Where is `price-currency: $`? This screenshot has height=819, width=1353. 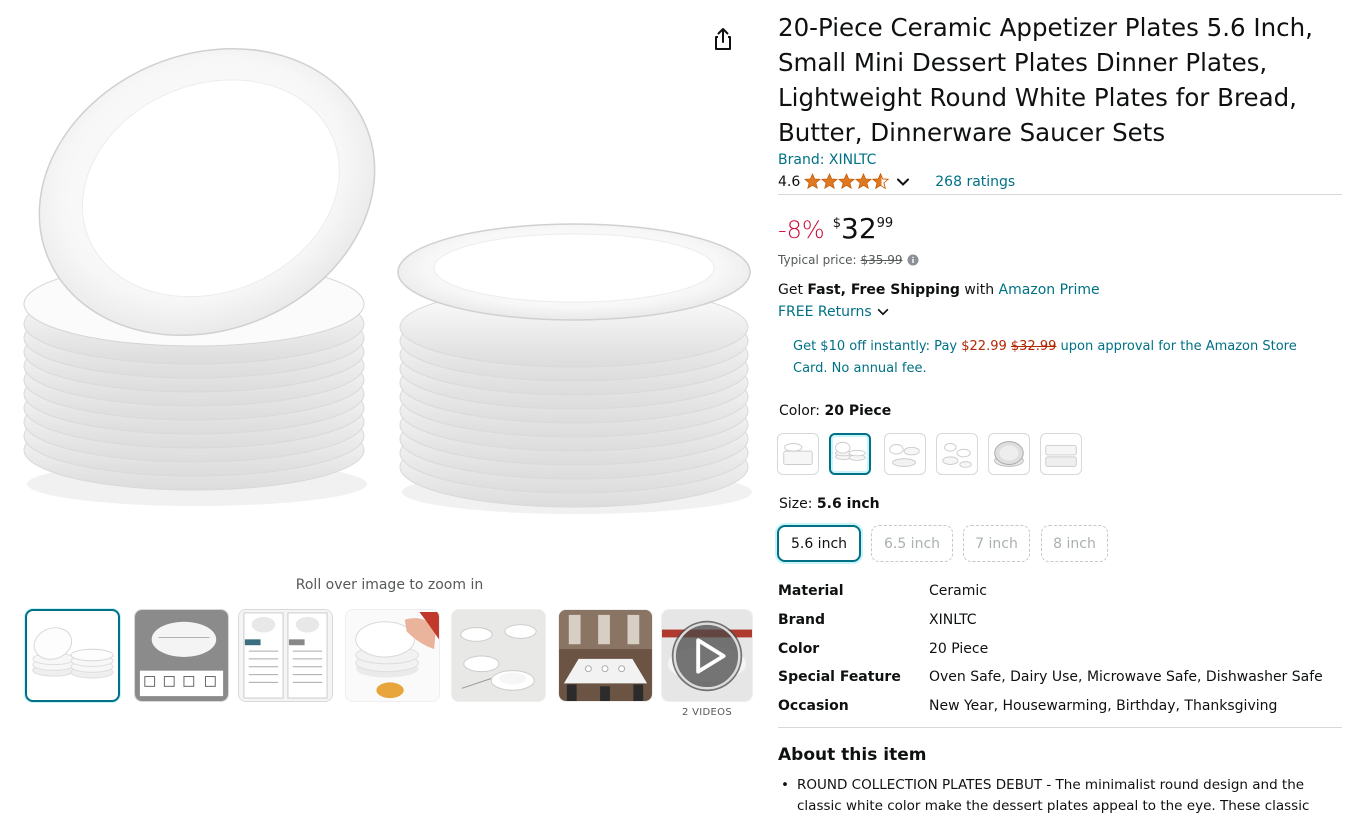
price-currency: $ is located at coordinates (837, 223).